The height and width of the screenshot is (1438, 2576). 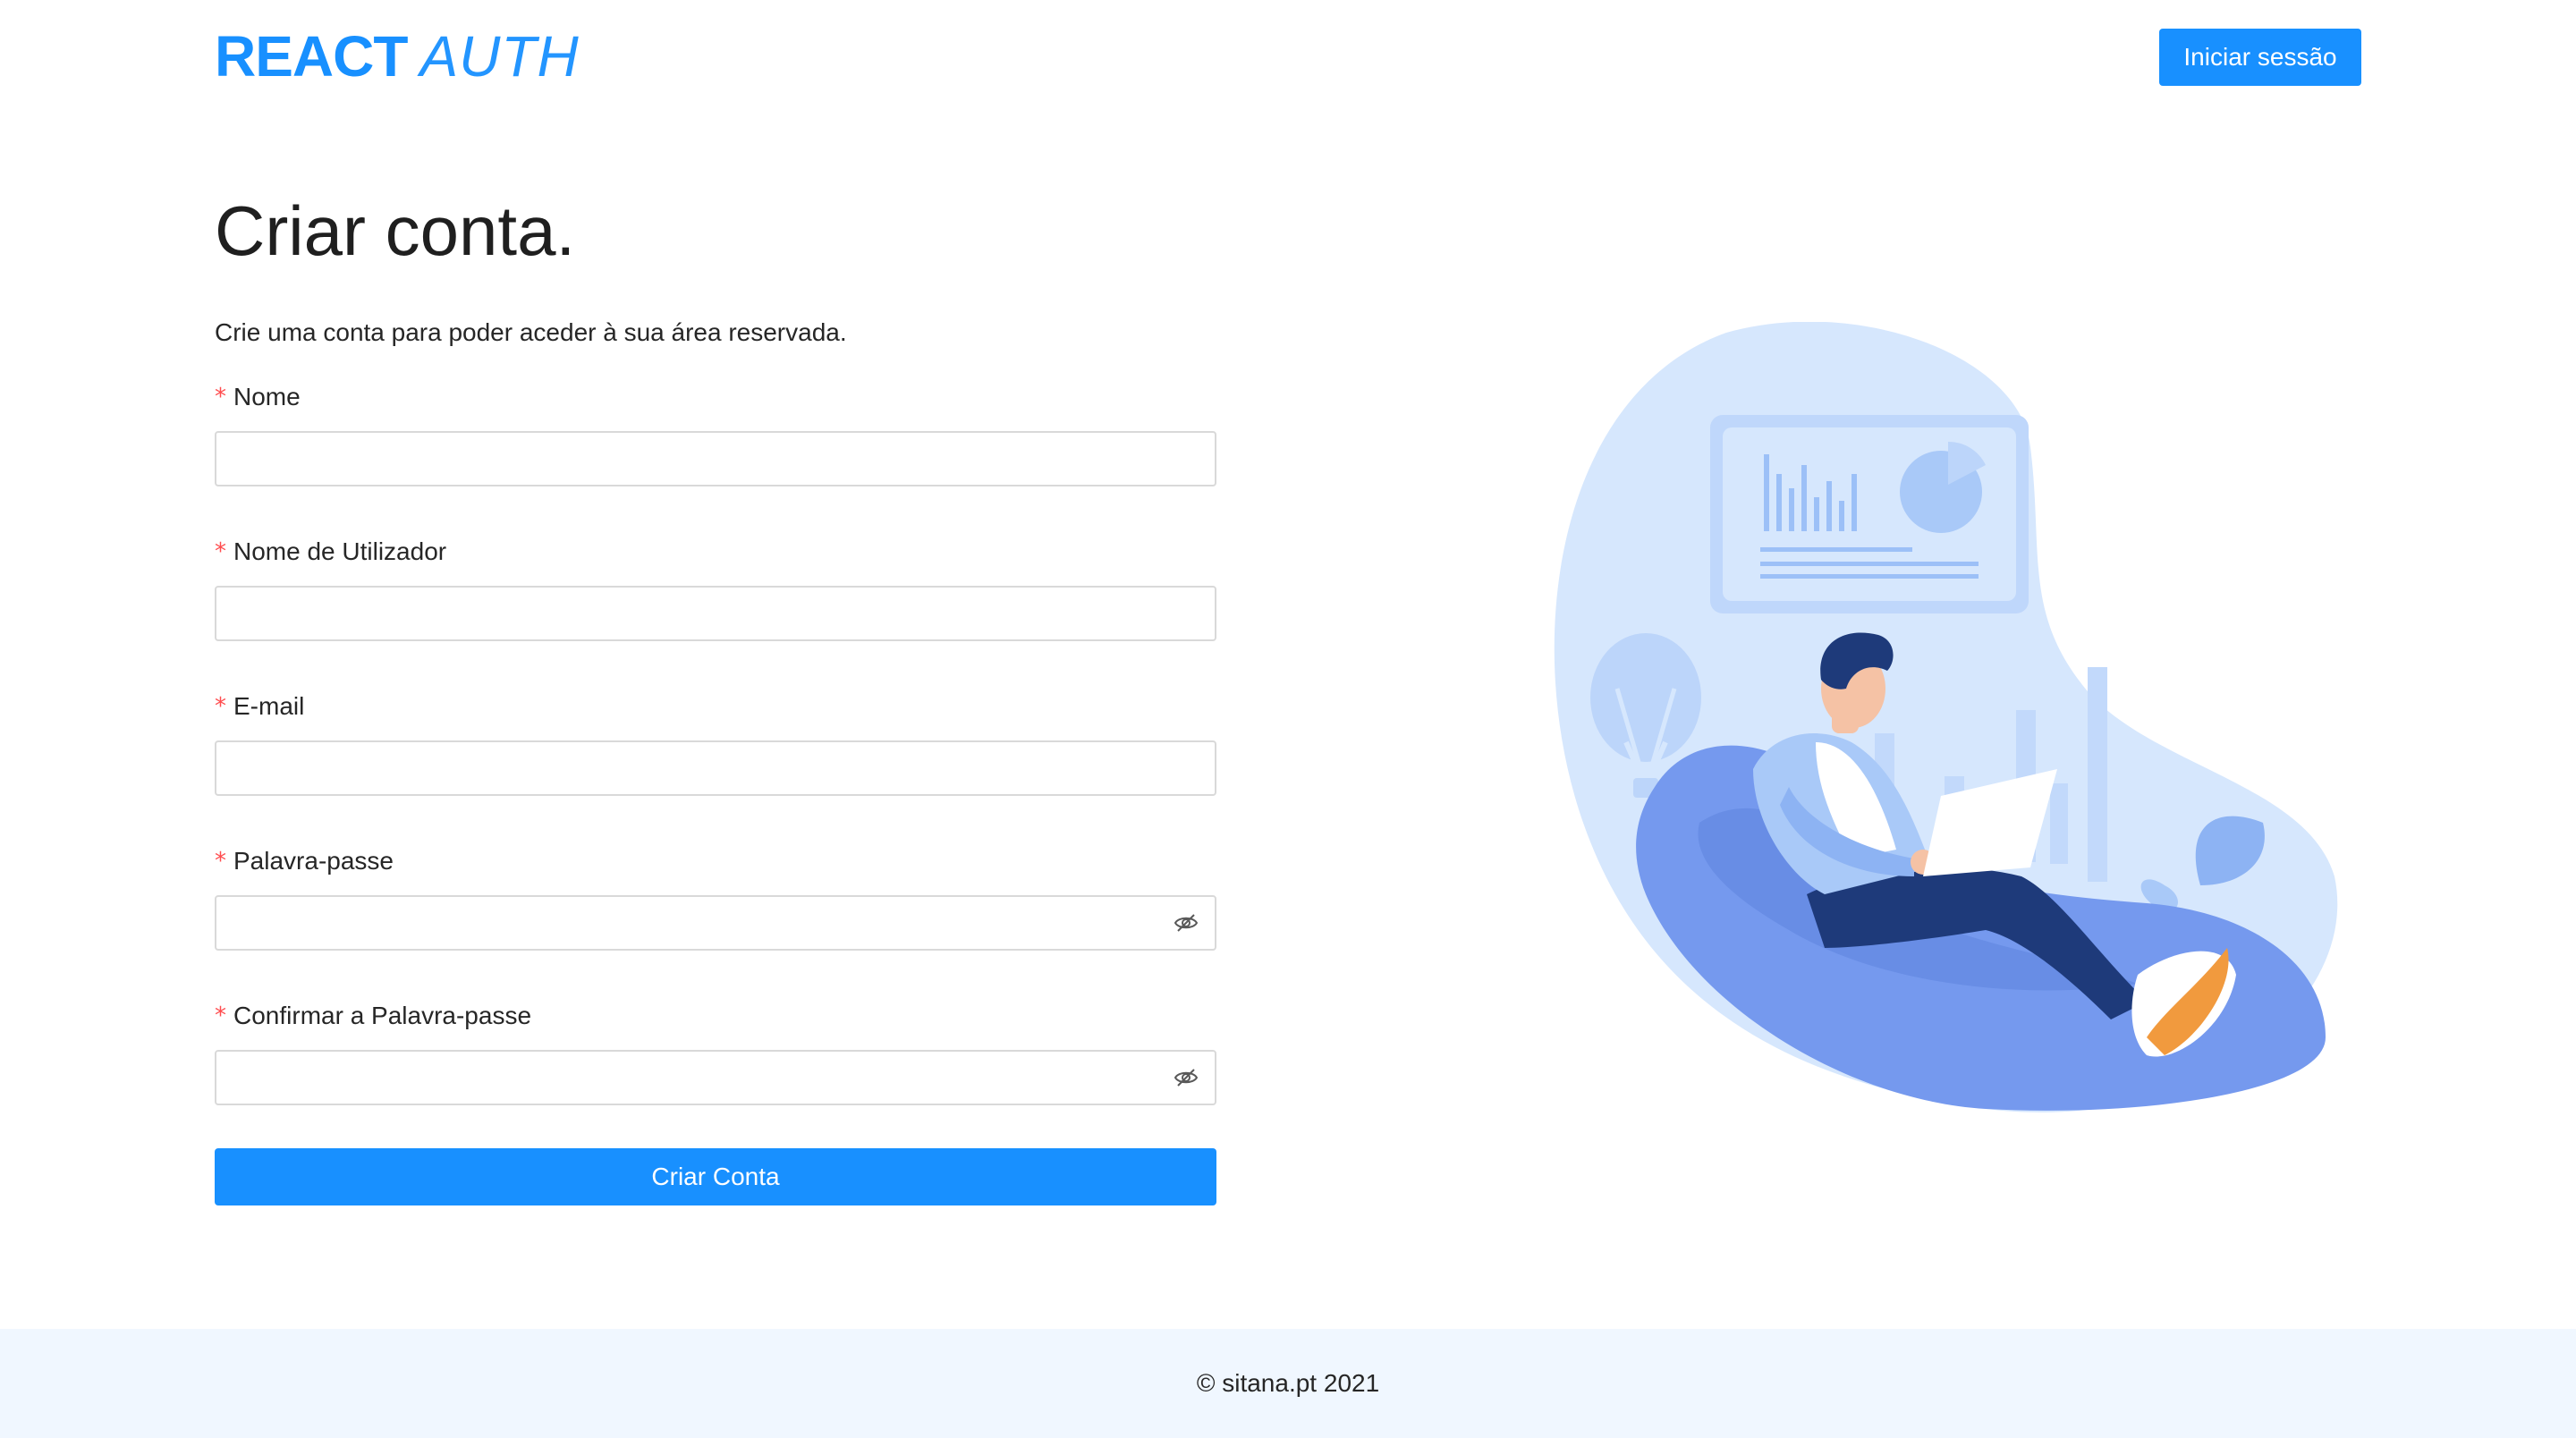 What do you see at coordinates (1869, 514) in the screenshot?
I see `dashboard-card` at bounding box center [1869, 514].